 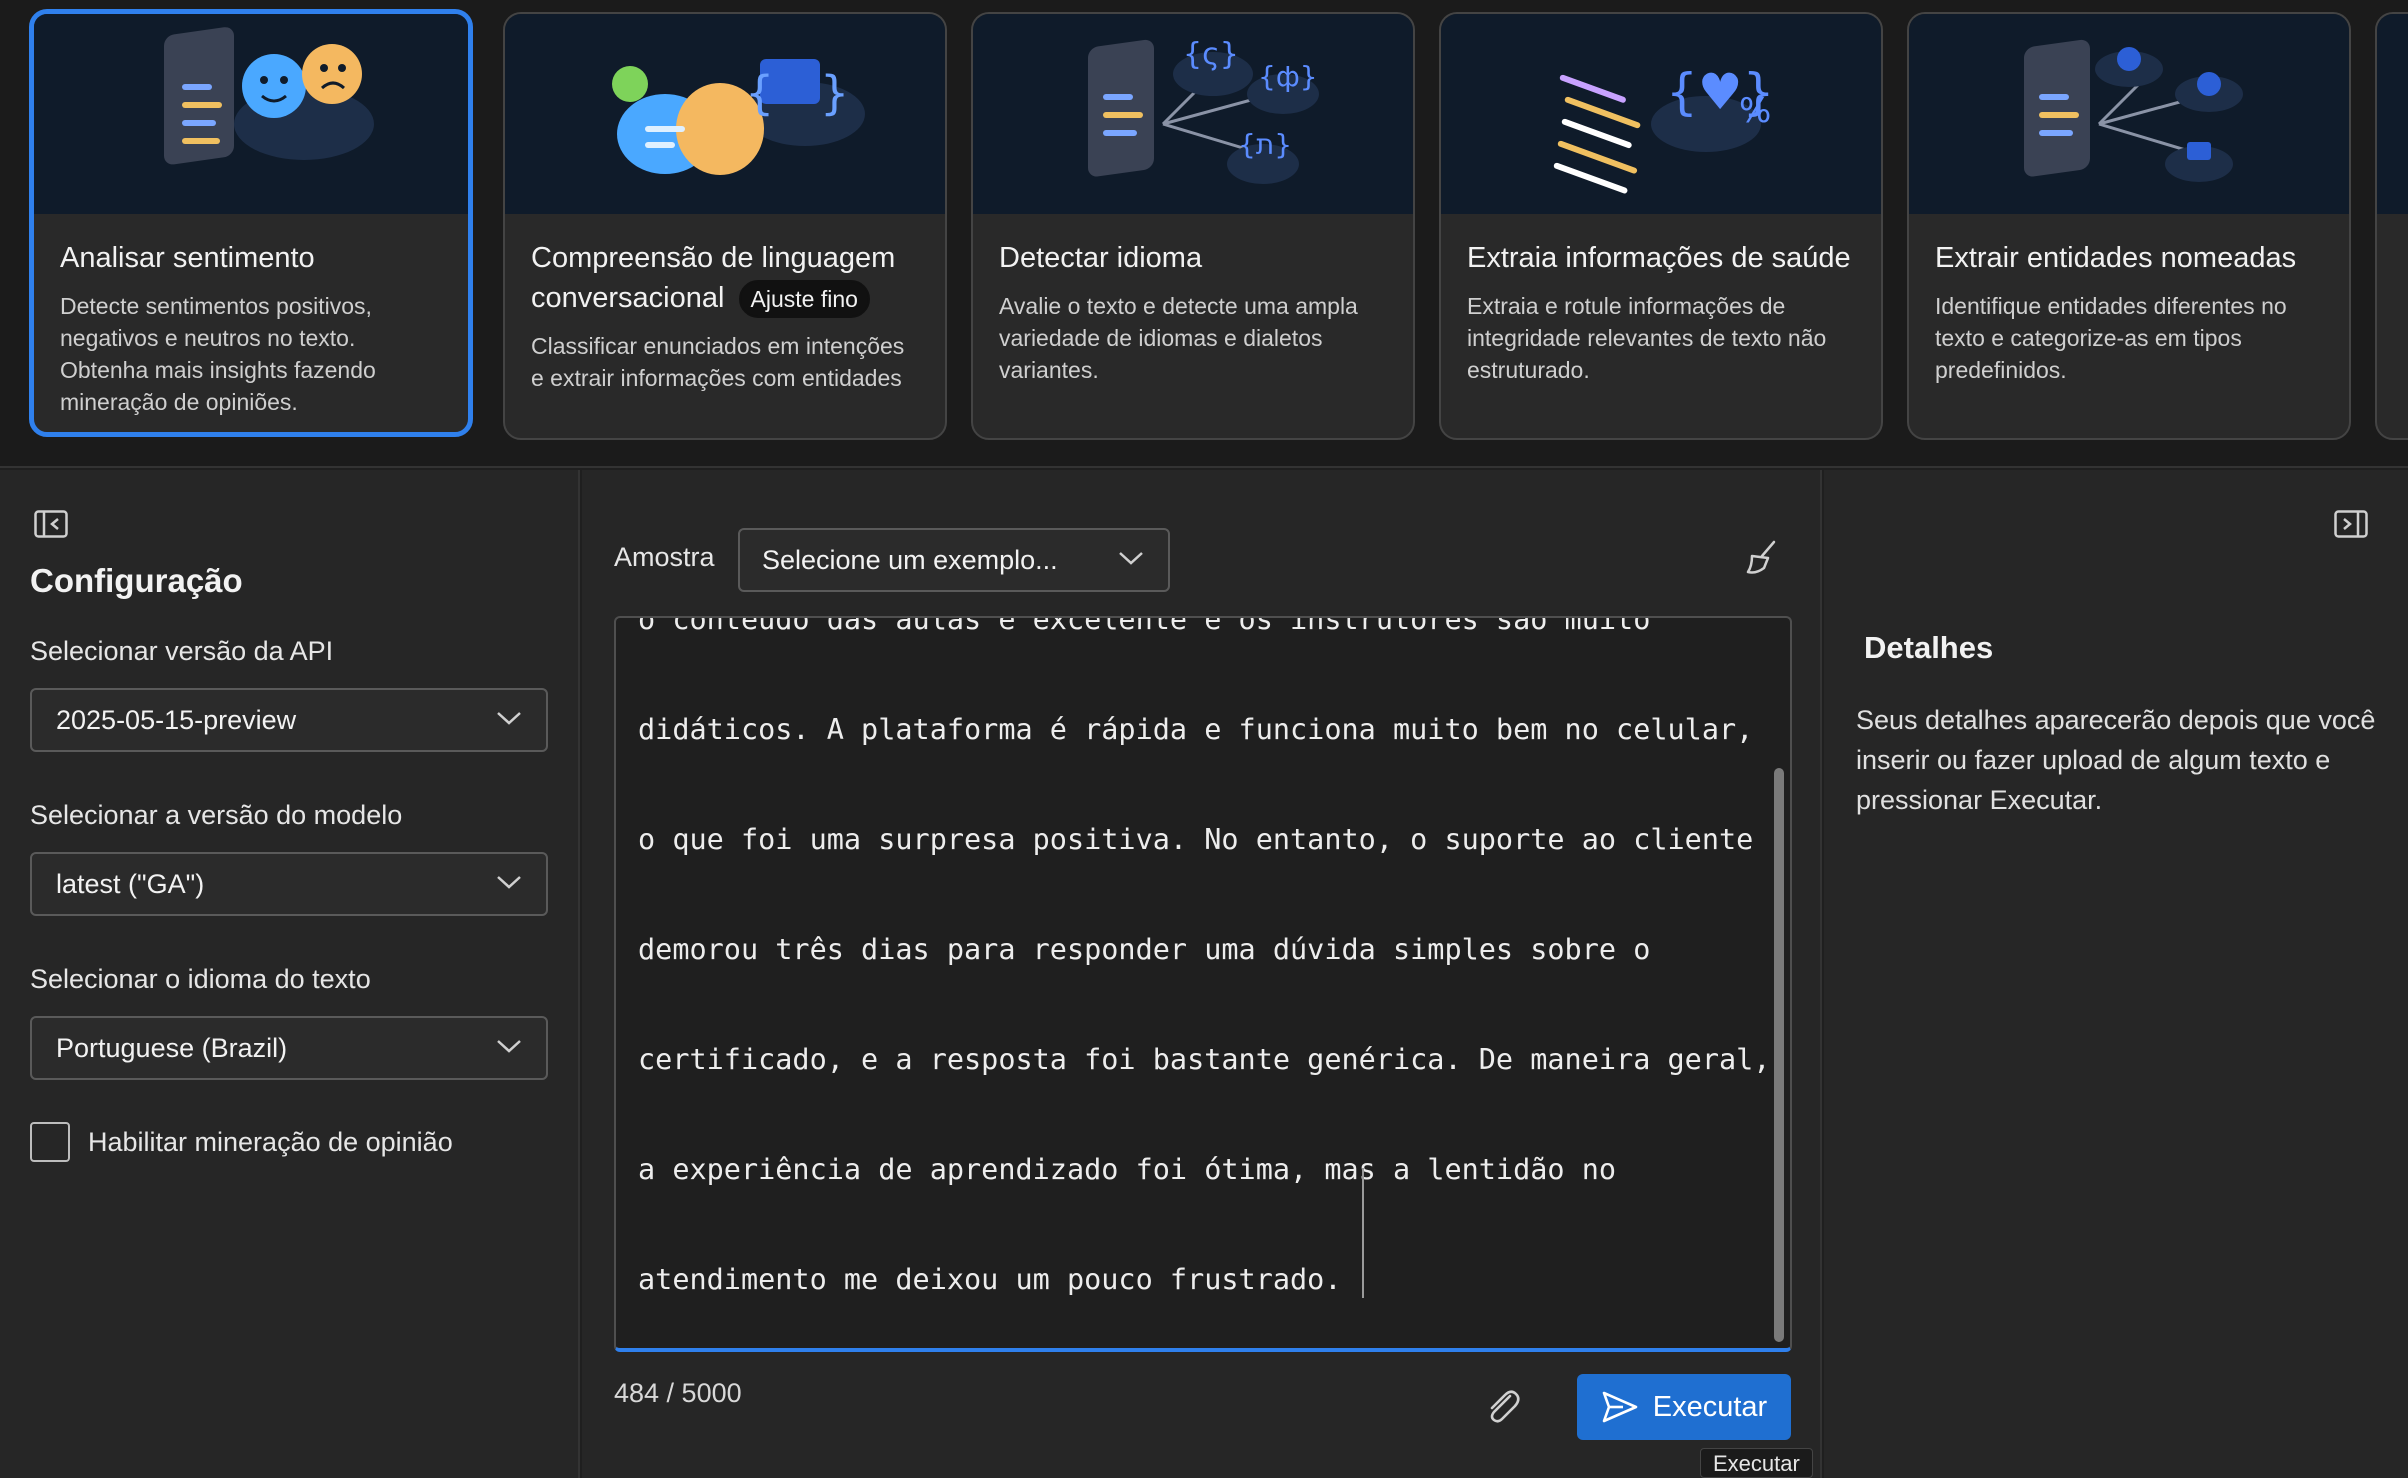 I want to click on entities-illustration, so click(x=2129, y=114).